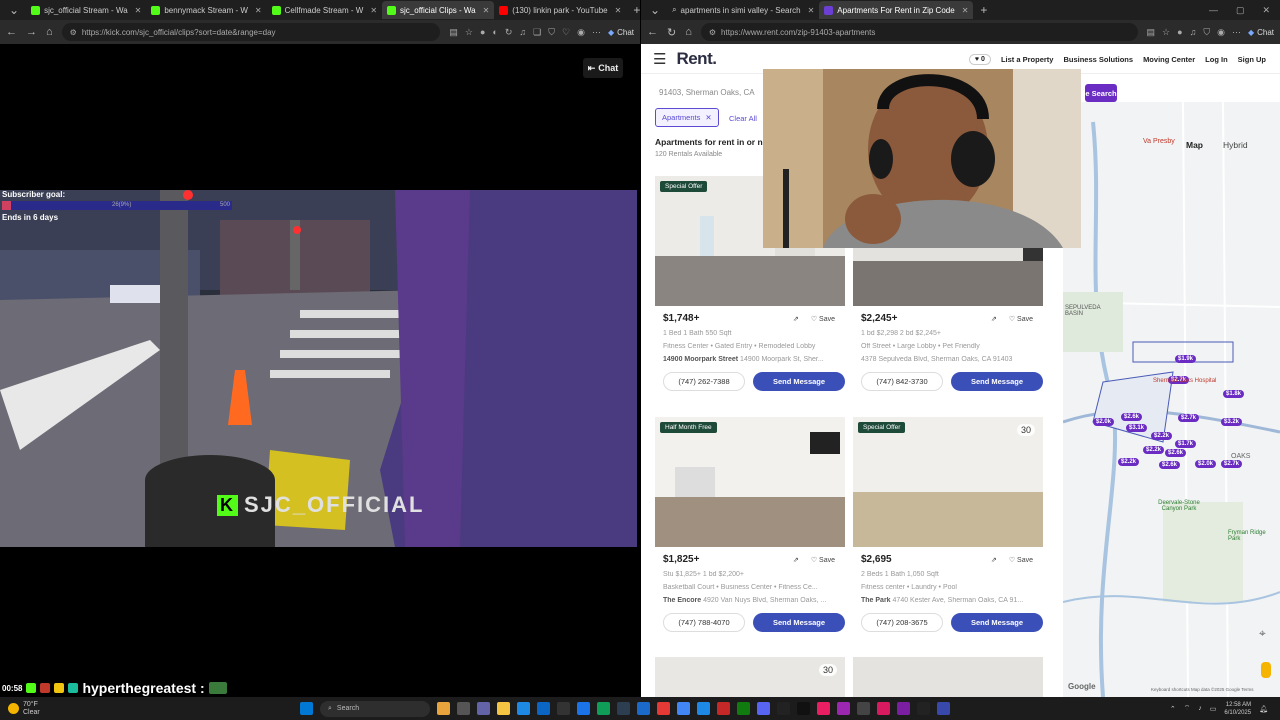  Describe the element at coordinates (979, 59) in the screenshot. I see `favorites-button: ♥ 0` at that location.